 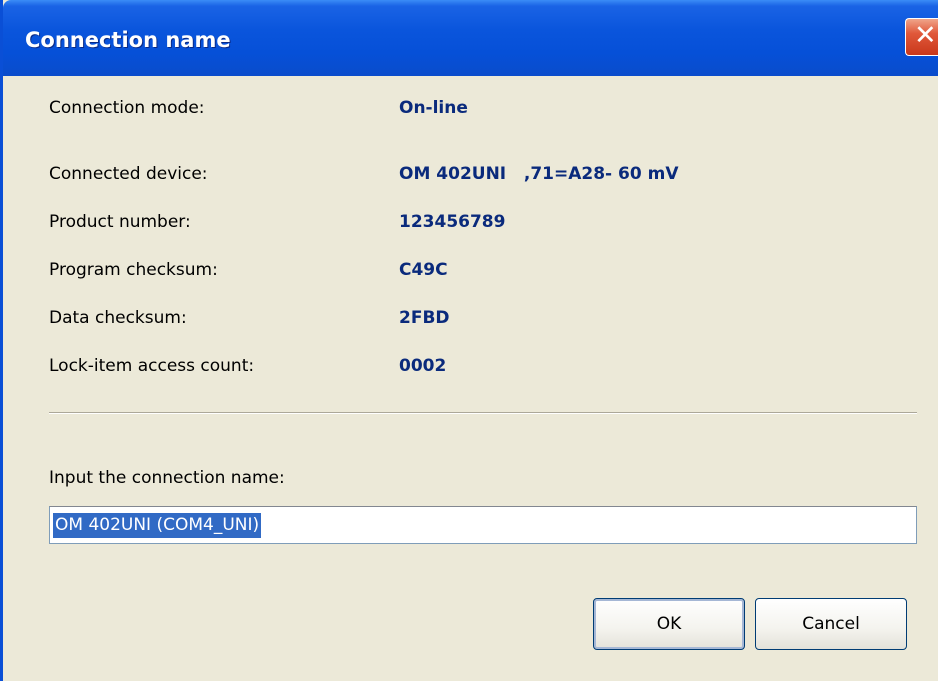 What do you see at coordinates (128, 40) in the screenshot?
I see `window-title: Connection name` at bounding box center [128, 40].